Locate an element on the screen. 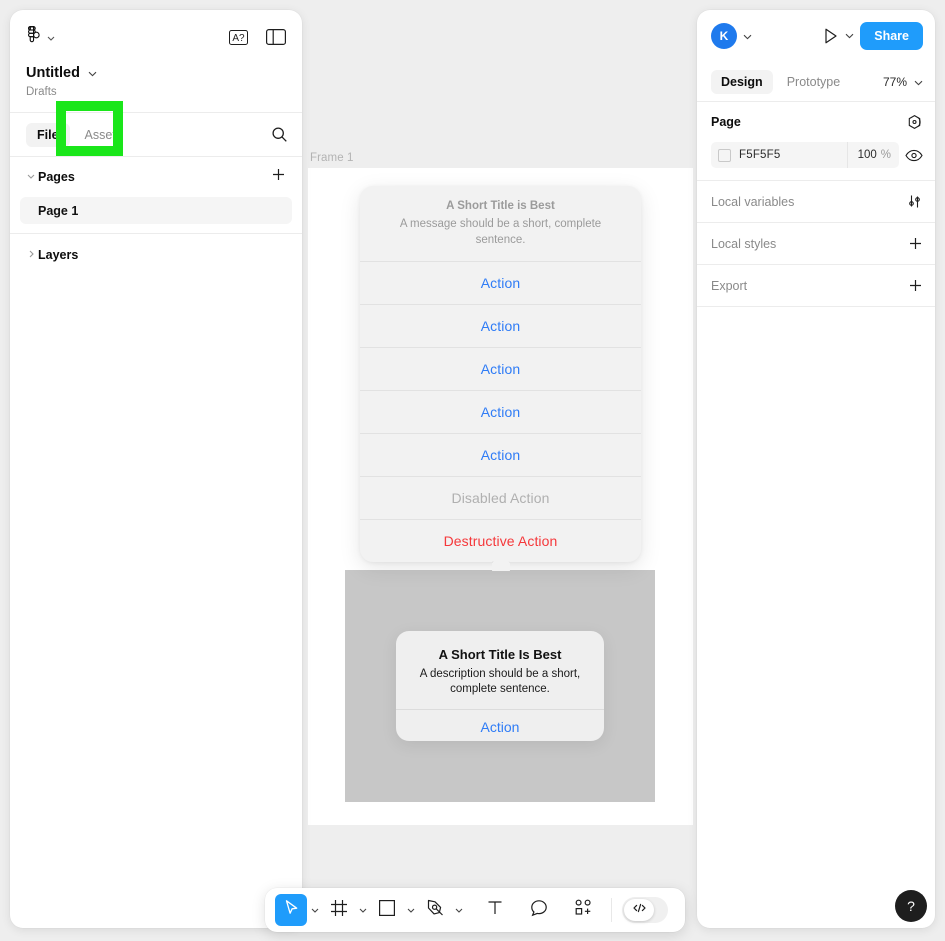  action-sheet-row-destructive: Destructive Action is located at coordinates (500, 540).